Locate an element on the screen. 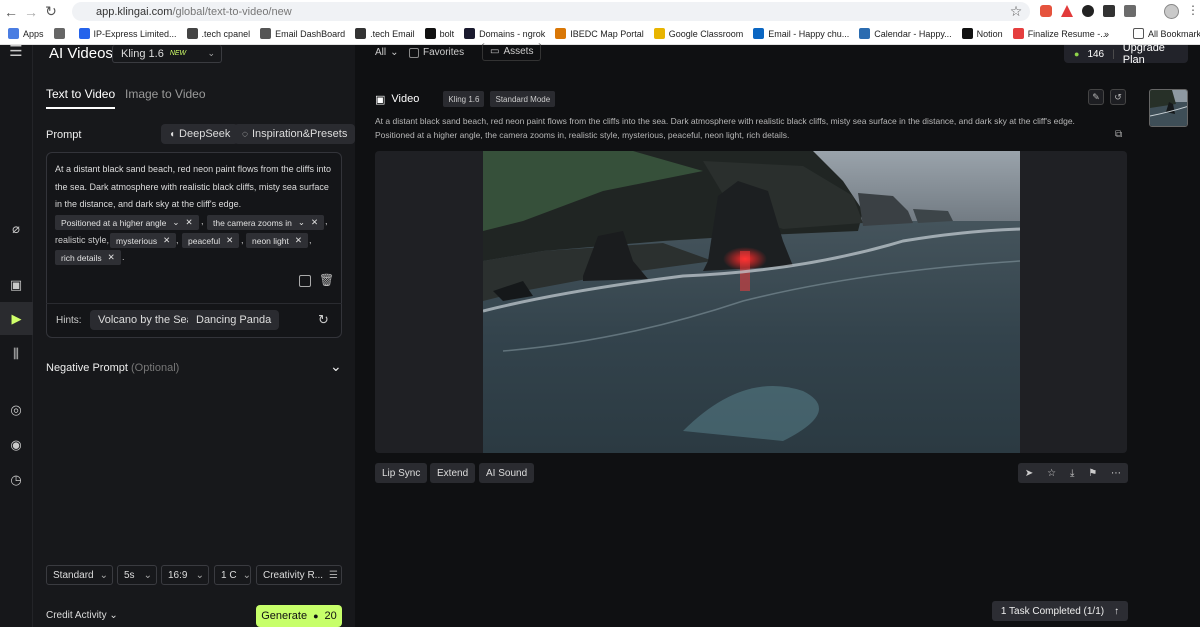 This screenshot has width=1200, height=627. forward-icon: → is located at coordinates (31, 12).